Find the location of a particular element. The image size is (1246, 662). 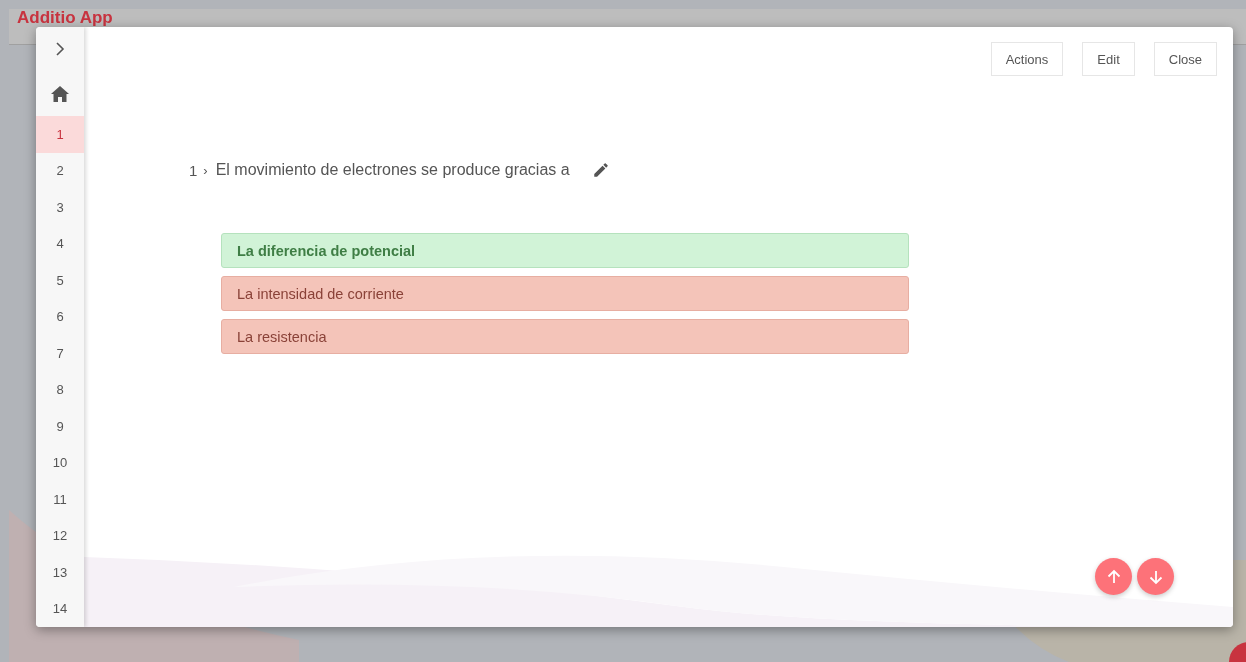

question-number-item: 14 is located at coordinates (60, 608).